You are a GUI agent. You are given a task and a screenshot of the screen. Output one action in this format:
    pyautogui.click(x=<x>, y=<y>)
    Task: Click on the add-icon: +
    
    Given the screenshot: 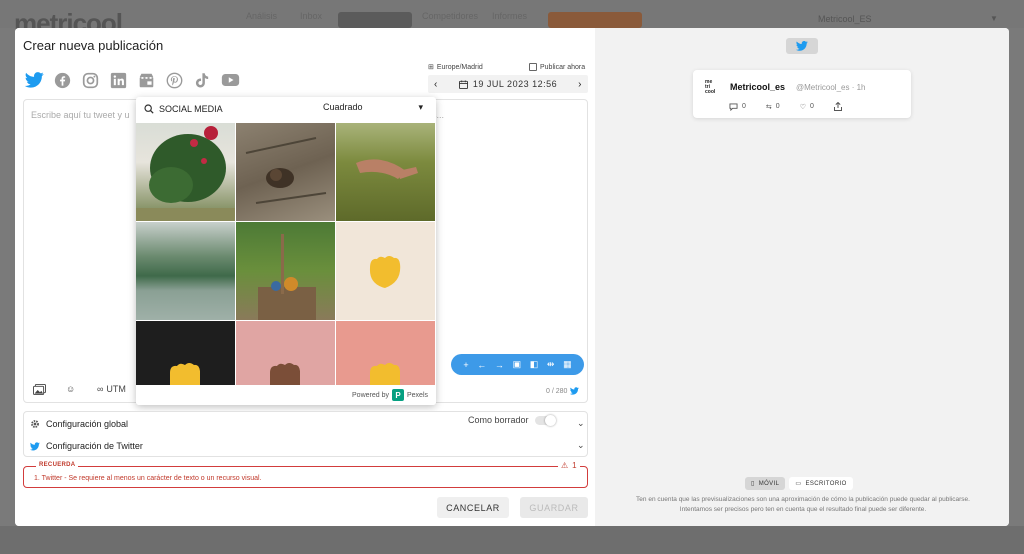 What is the action you would take?
    pyautogui.click(x=465, y=365)
    